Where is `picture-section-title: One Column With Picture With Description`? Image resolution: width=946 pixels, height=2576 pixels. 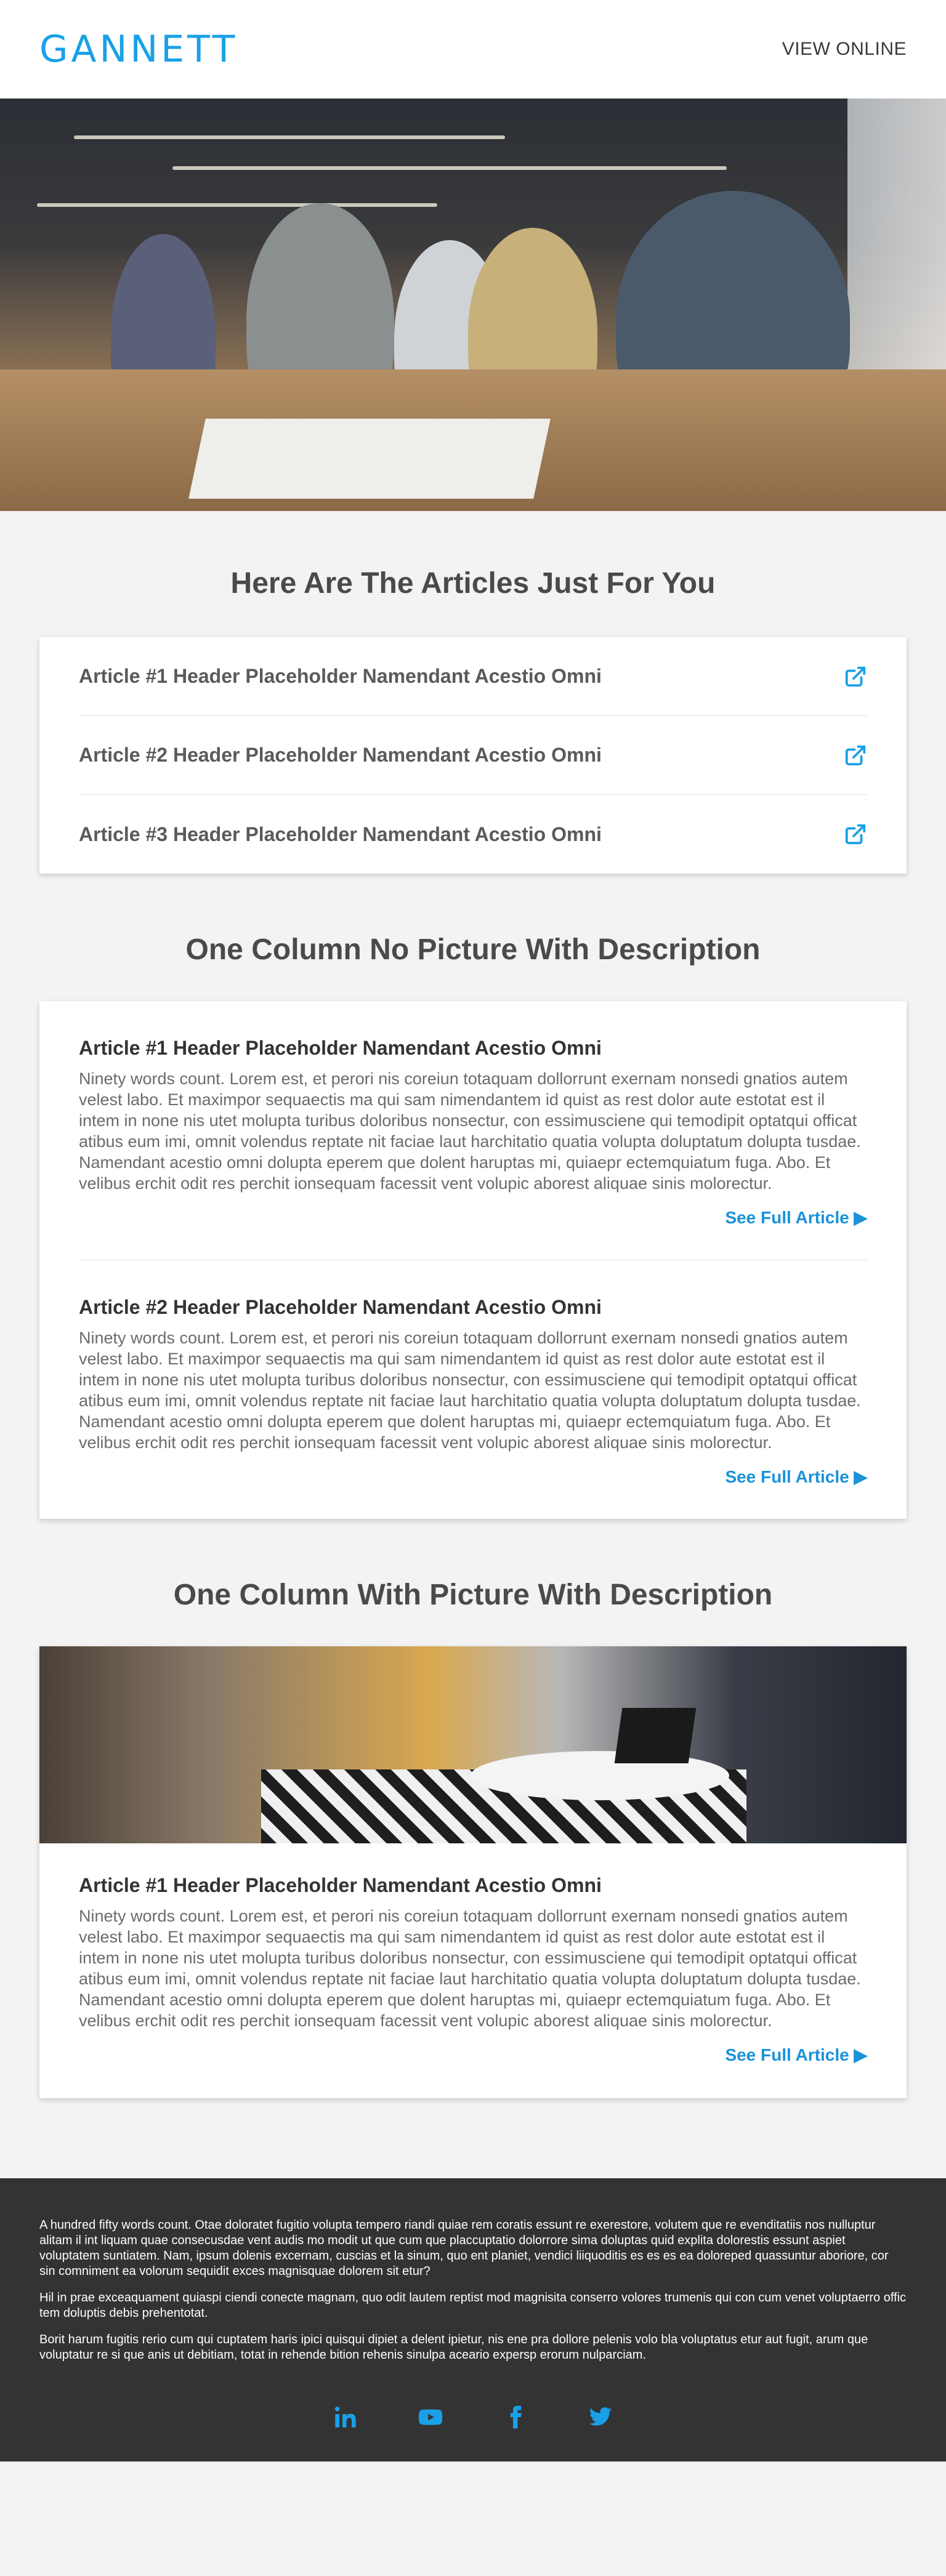
picture-section-title: One Column With Picture With Description is located at coordinates (473, 1595).